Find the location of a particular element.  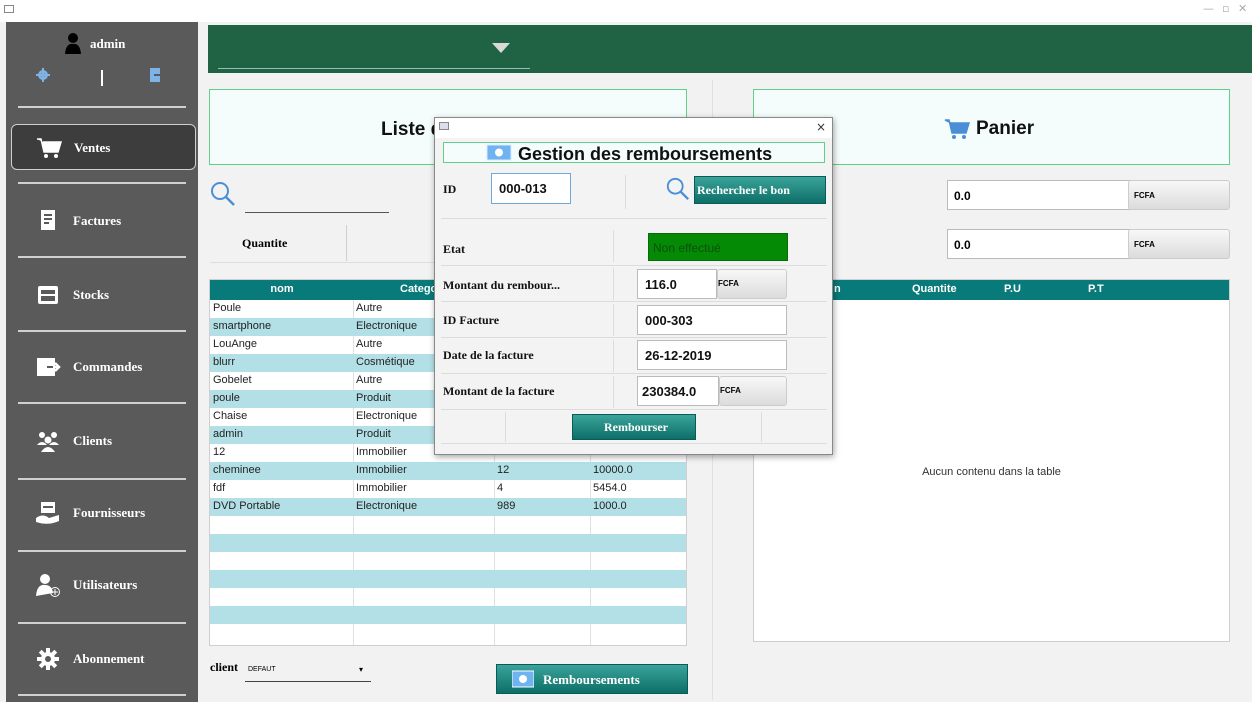

invoice-id-input: 000-303 is located at coordinates (712, 320).